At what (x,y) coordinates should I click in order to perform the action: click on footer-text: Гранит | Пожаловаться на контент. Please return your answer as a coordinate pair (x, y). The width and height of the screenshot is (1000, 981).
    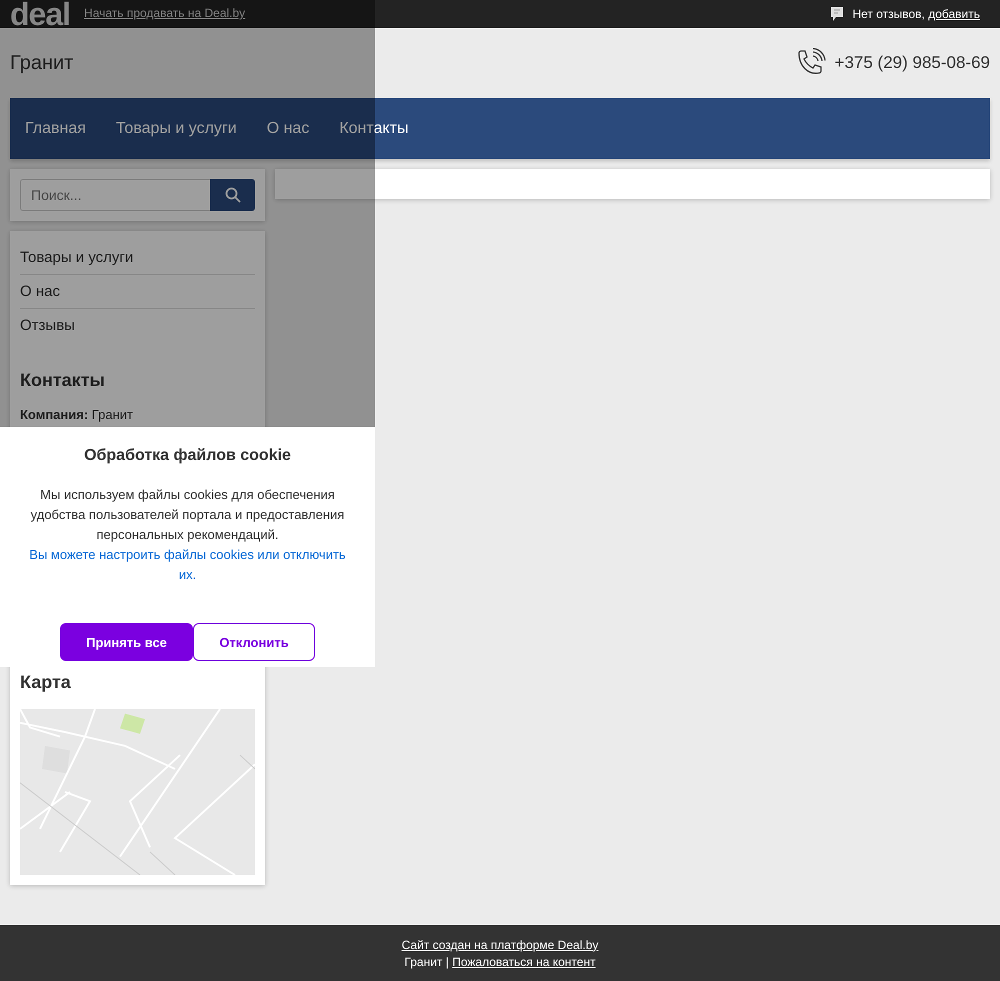
    Looking at the image, I should click on (500, 961).